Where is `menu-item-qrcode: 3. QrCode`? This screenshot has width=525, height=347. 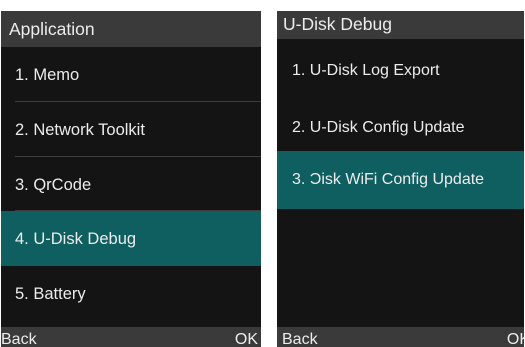 menu-item-qrcode: 3. QrCode is located at coordinates (131, 184).